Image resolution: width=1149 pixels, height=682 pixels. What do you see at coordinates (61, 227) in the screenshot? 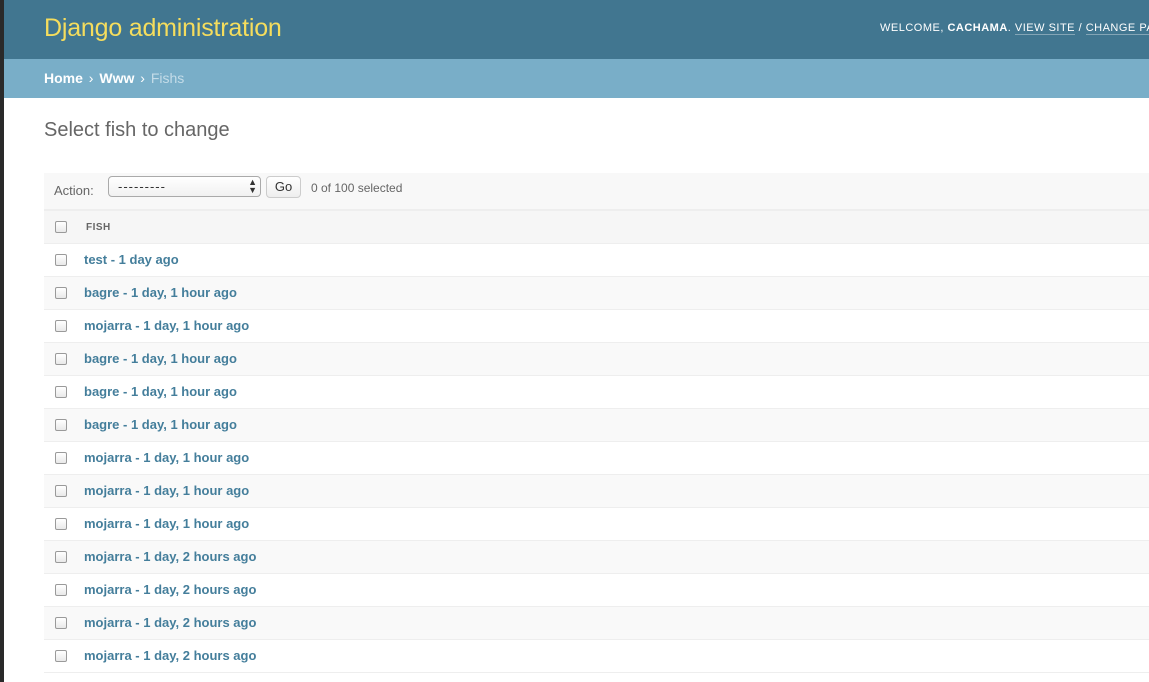
I see `select-all-checkbox` at bounding box center [61, 227].